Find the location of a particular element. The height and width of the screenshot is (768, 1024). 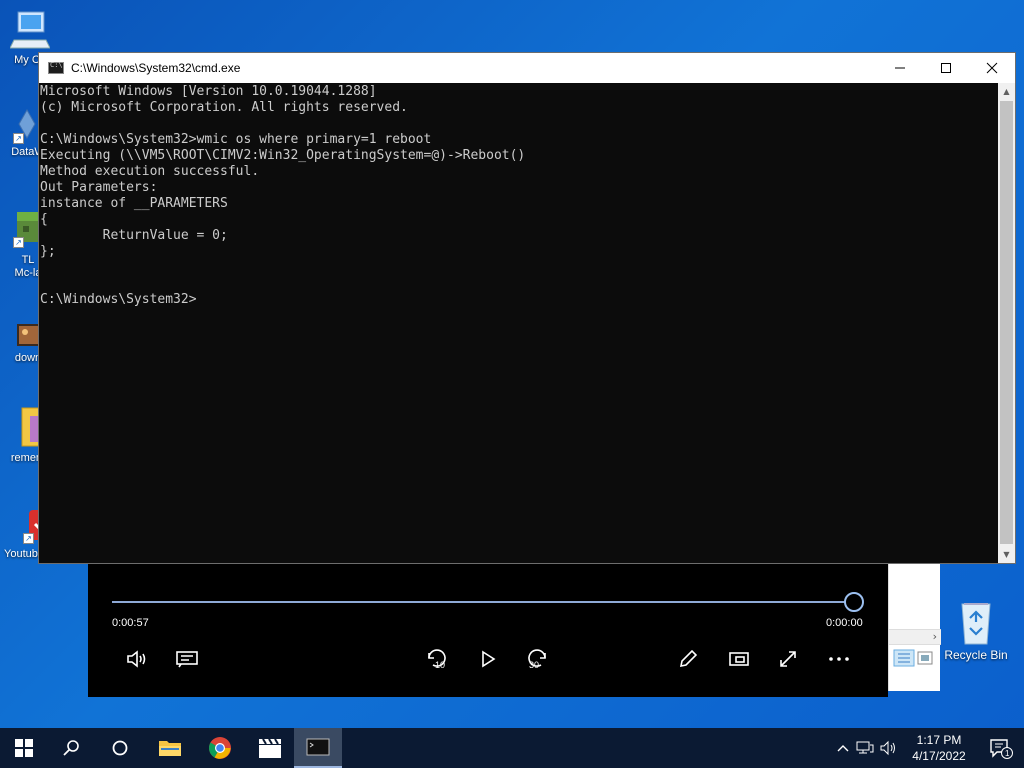

chevron-up-icon is located at coordinates (843, 748).